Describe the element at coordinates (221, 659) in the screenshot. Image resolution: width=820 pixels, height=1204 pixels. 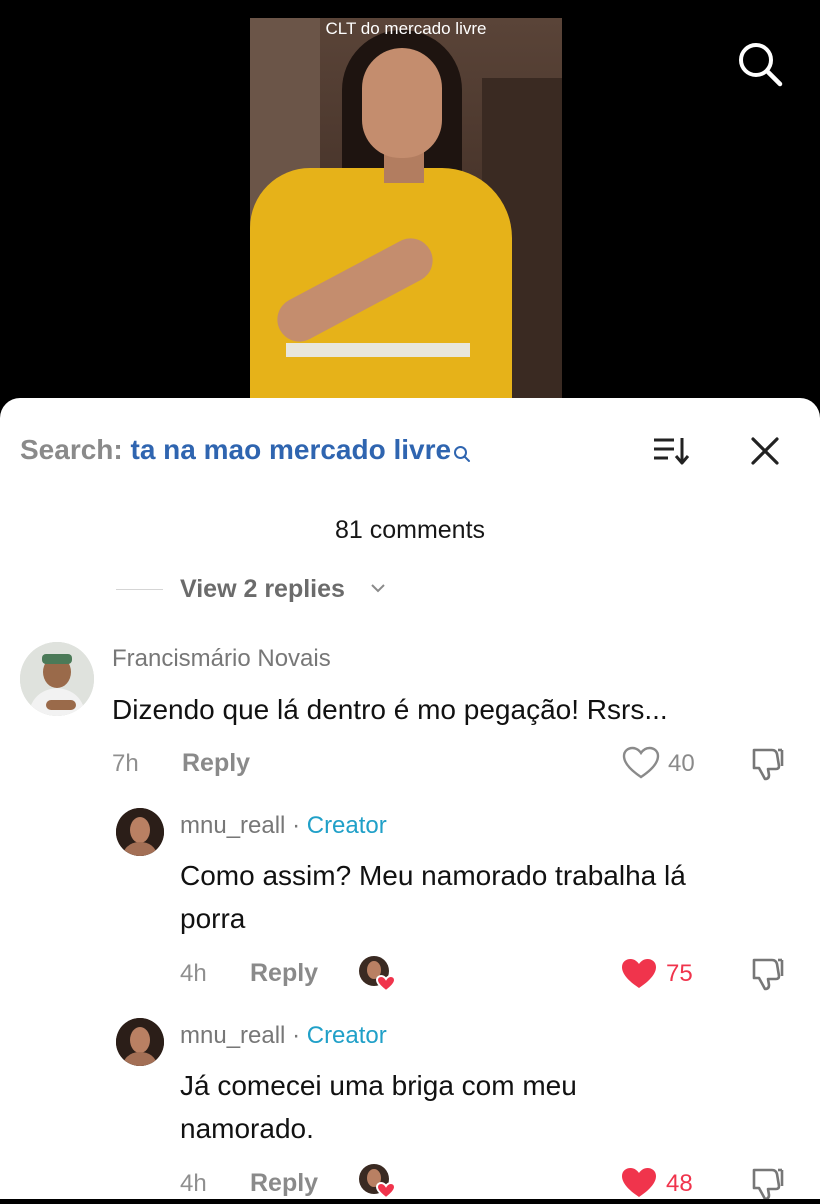
I see `comment-username: Francismário Novais` at that location.